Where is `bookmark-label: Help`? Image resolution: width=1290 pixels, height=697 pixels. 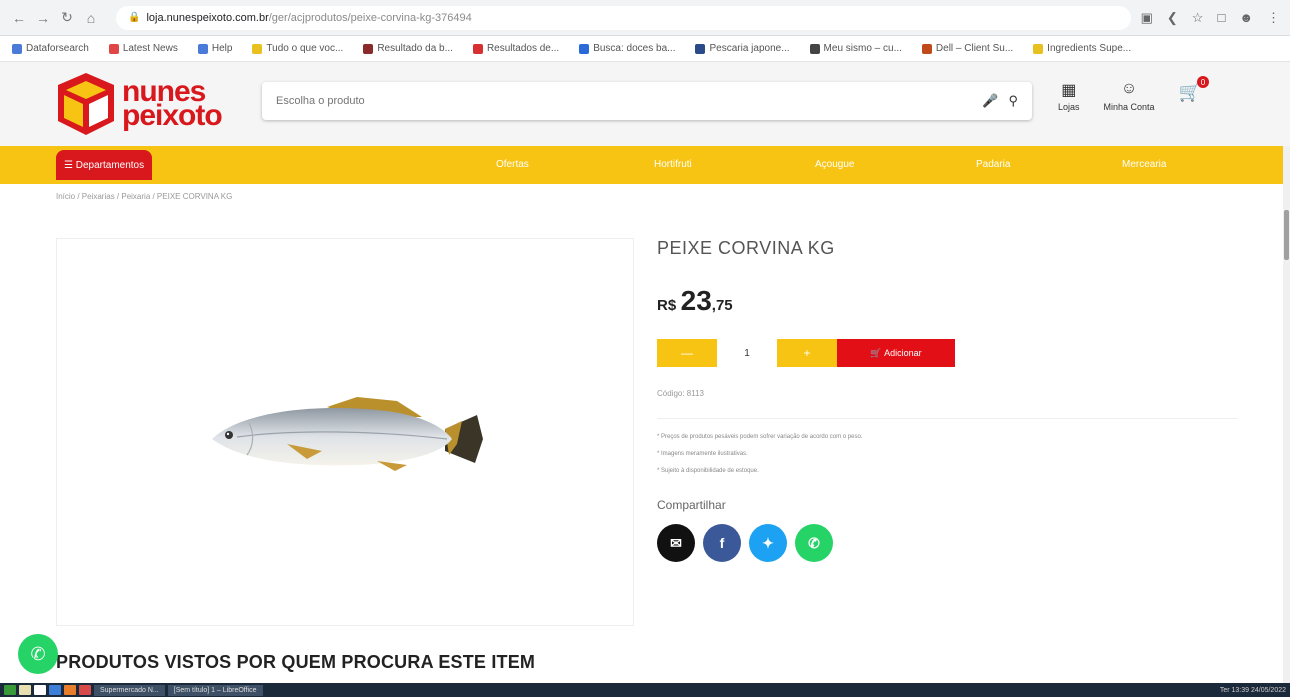 bookmark-label: Help is located at coordinates (222, 48).